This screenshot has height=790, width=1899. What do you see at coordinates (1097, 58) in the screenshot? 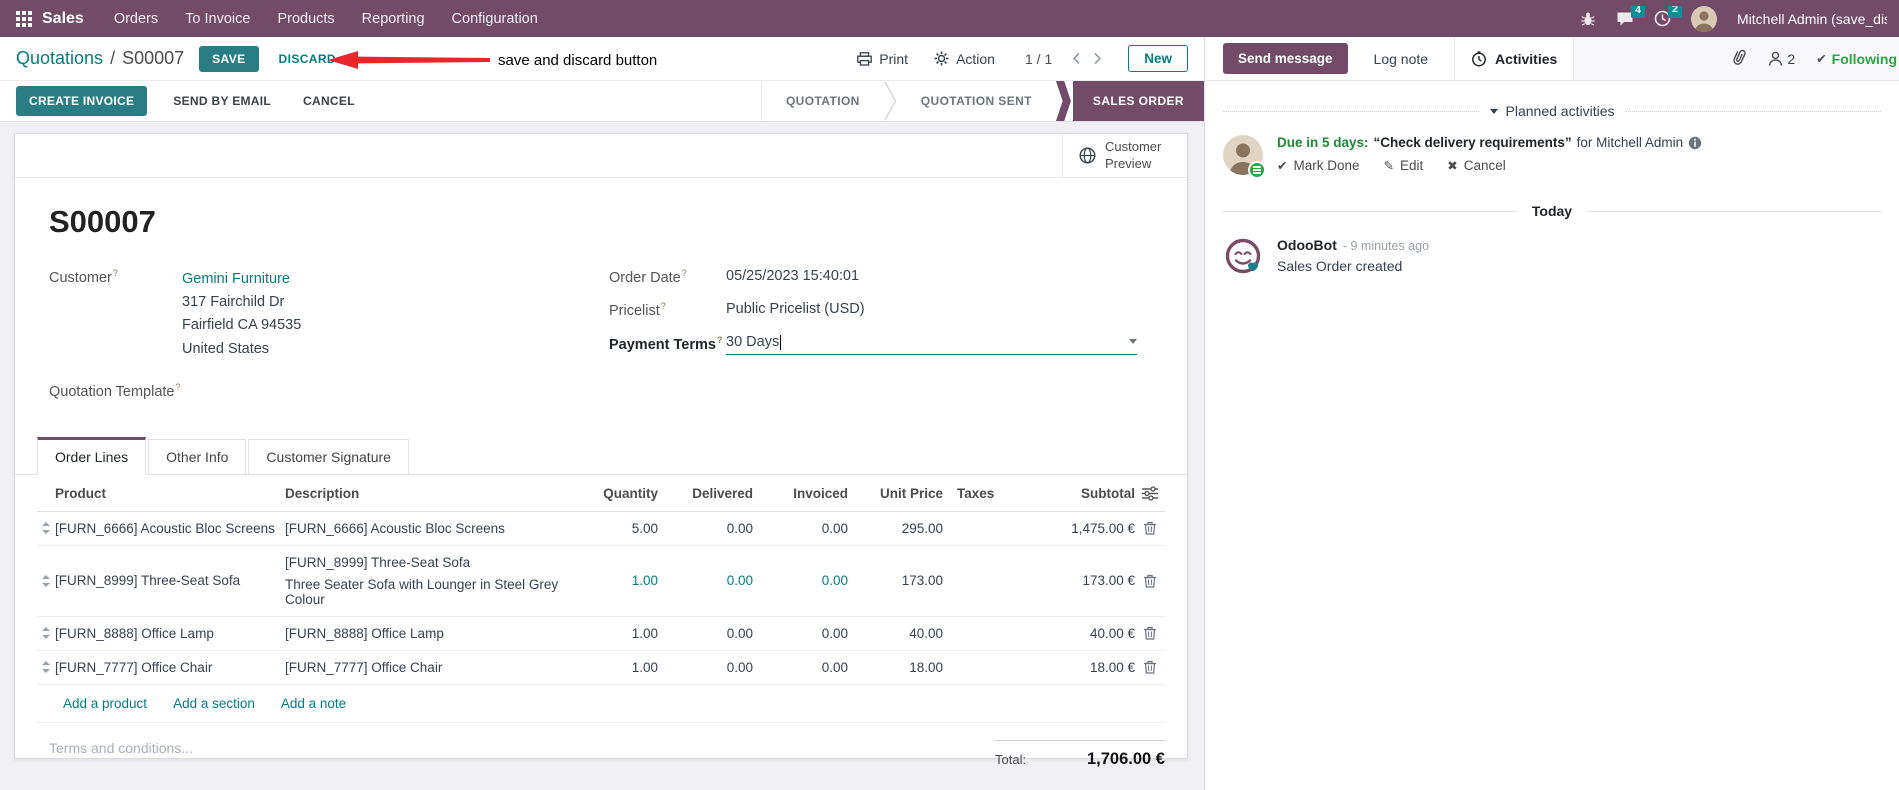
I see `pager-next-icon` at bounding box center [1097, 58].